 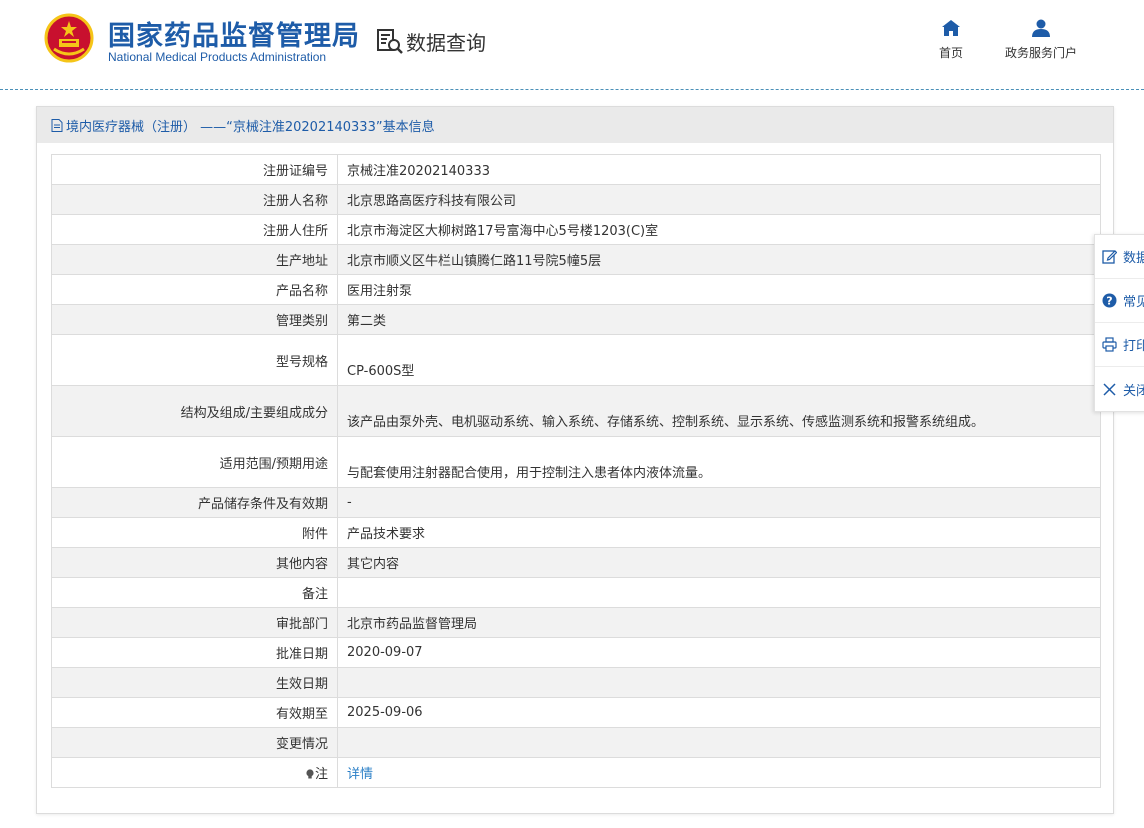 I want to click on field-value: 第二类, so click(x=719, y=319).